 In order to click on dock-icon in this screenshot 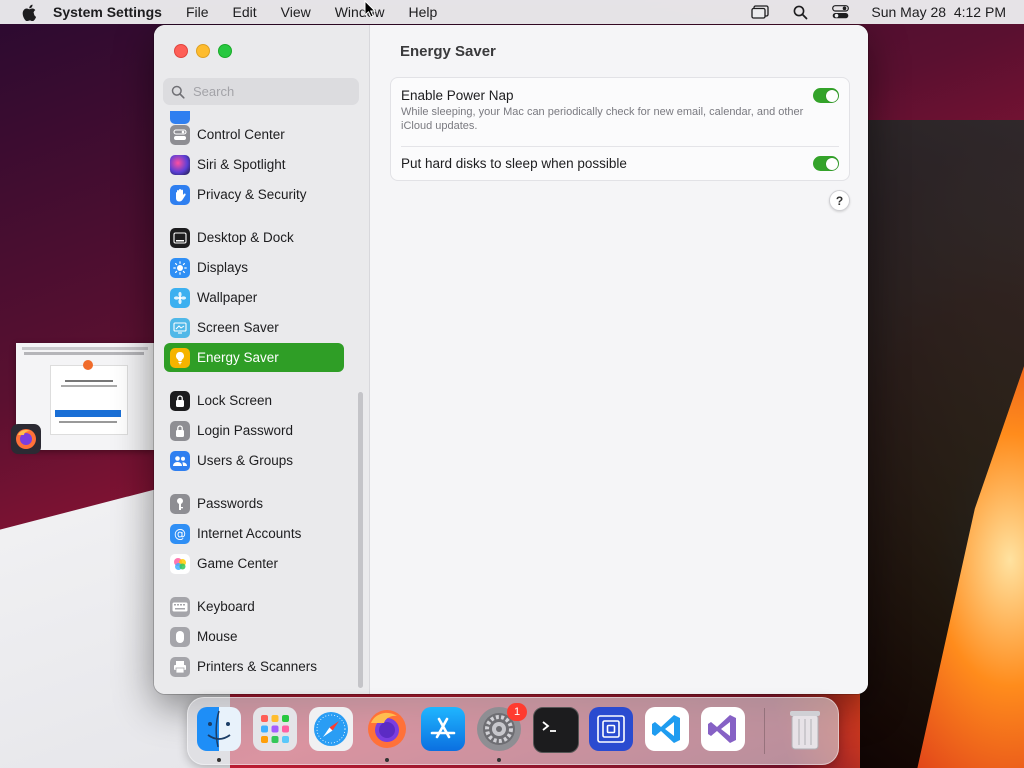, I will do `click(180, 237)`.